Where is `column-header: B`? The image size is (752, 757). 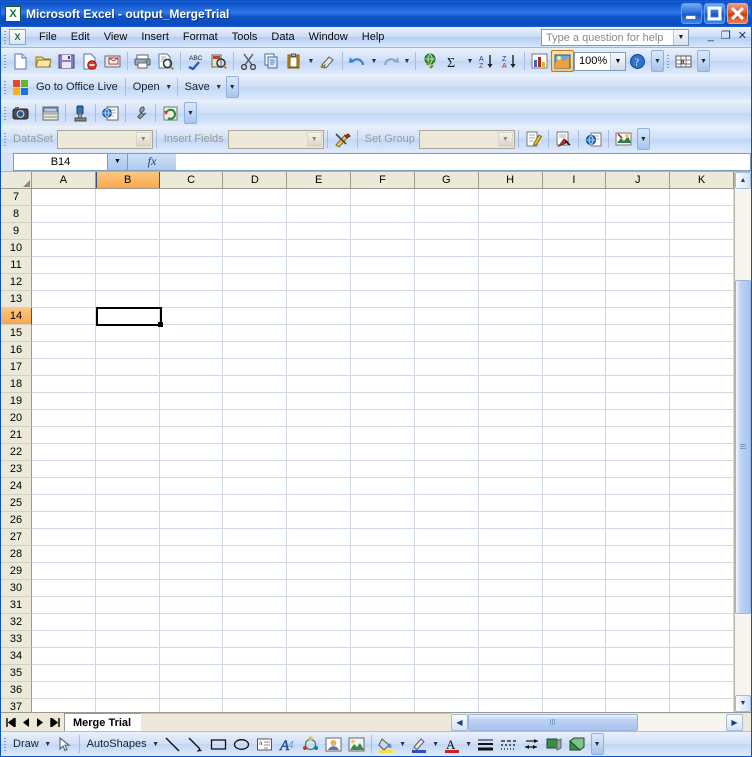 column-header: B is located at coordinates (127, 180).